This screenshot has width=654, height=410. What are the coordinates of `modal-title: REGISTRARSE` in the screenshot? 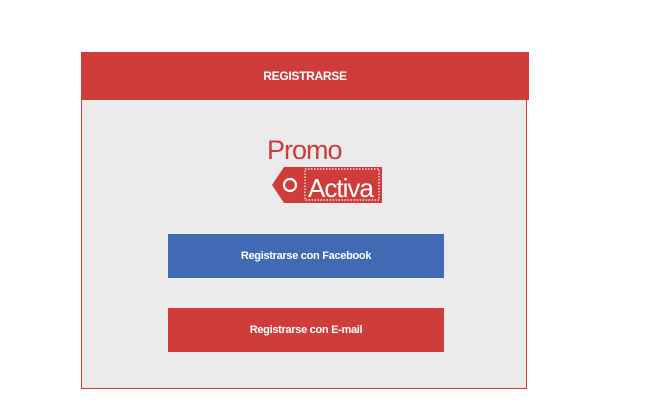 It's located at (305, 76).